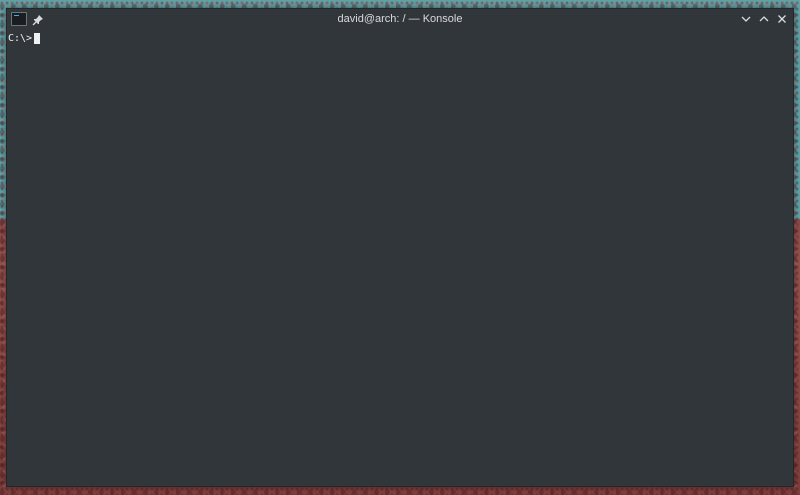 The height and width of the screenshot is (495, 800). I want to click on chevron-down-icon, so click(746, 19).